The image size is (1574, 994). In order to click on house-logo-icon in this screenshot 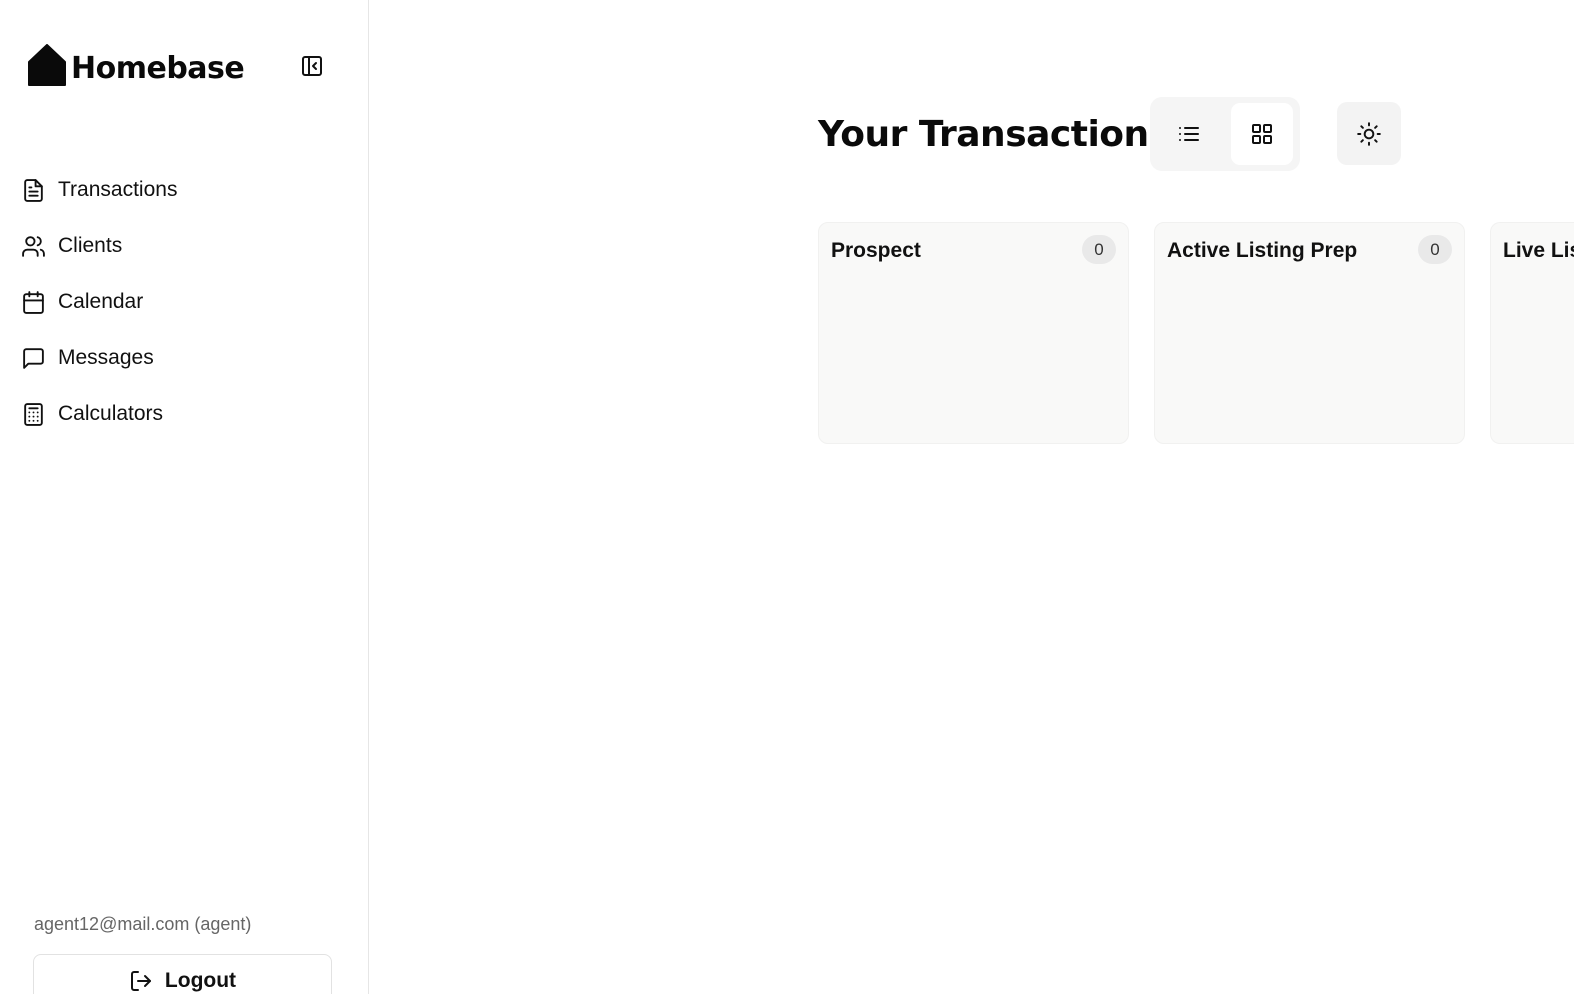, I will do `click(47, 65)`.